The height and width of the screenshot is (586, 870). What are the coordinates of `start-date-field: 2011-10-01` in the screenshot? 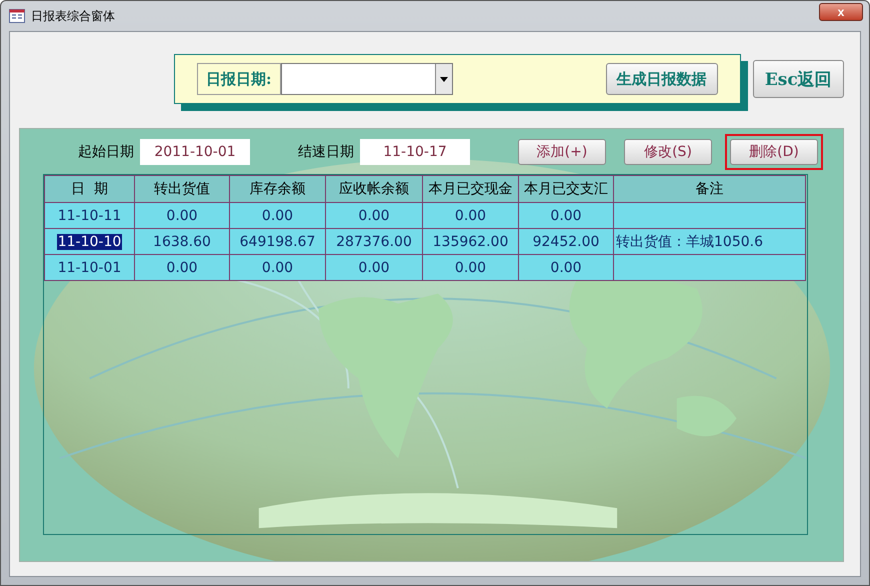 It's located at (195, 152).